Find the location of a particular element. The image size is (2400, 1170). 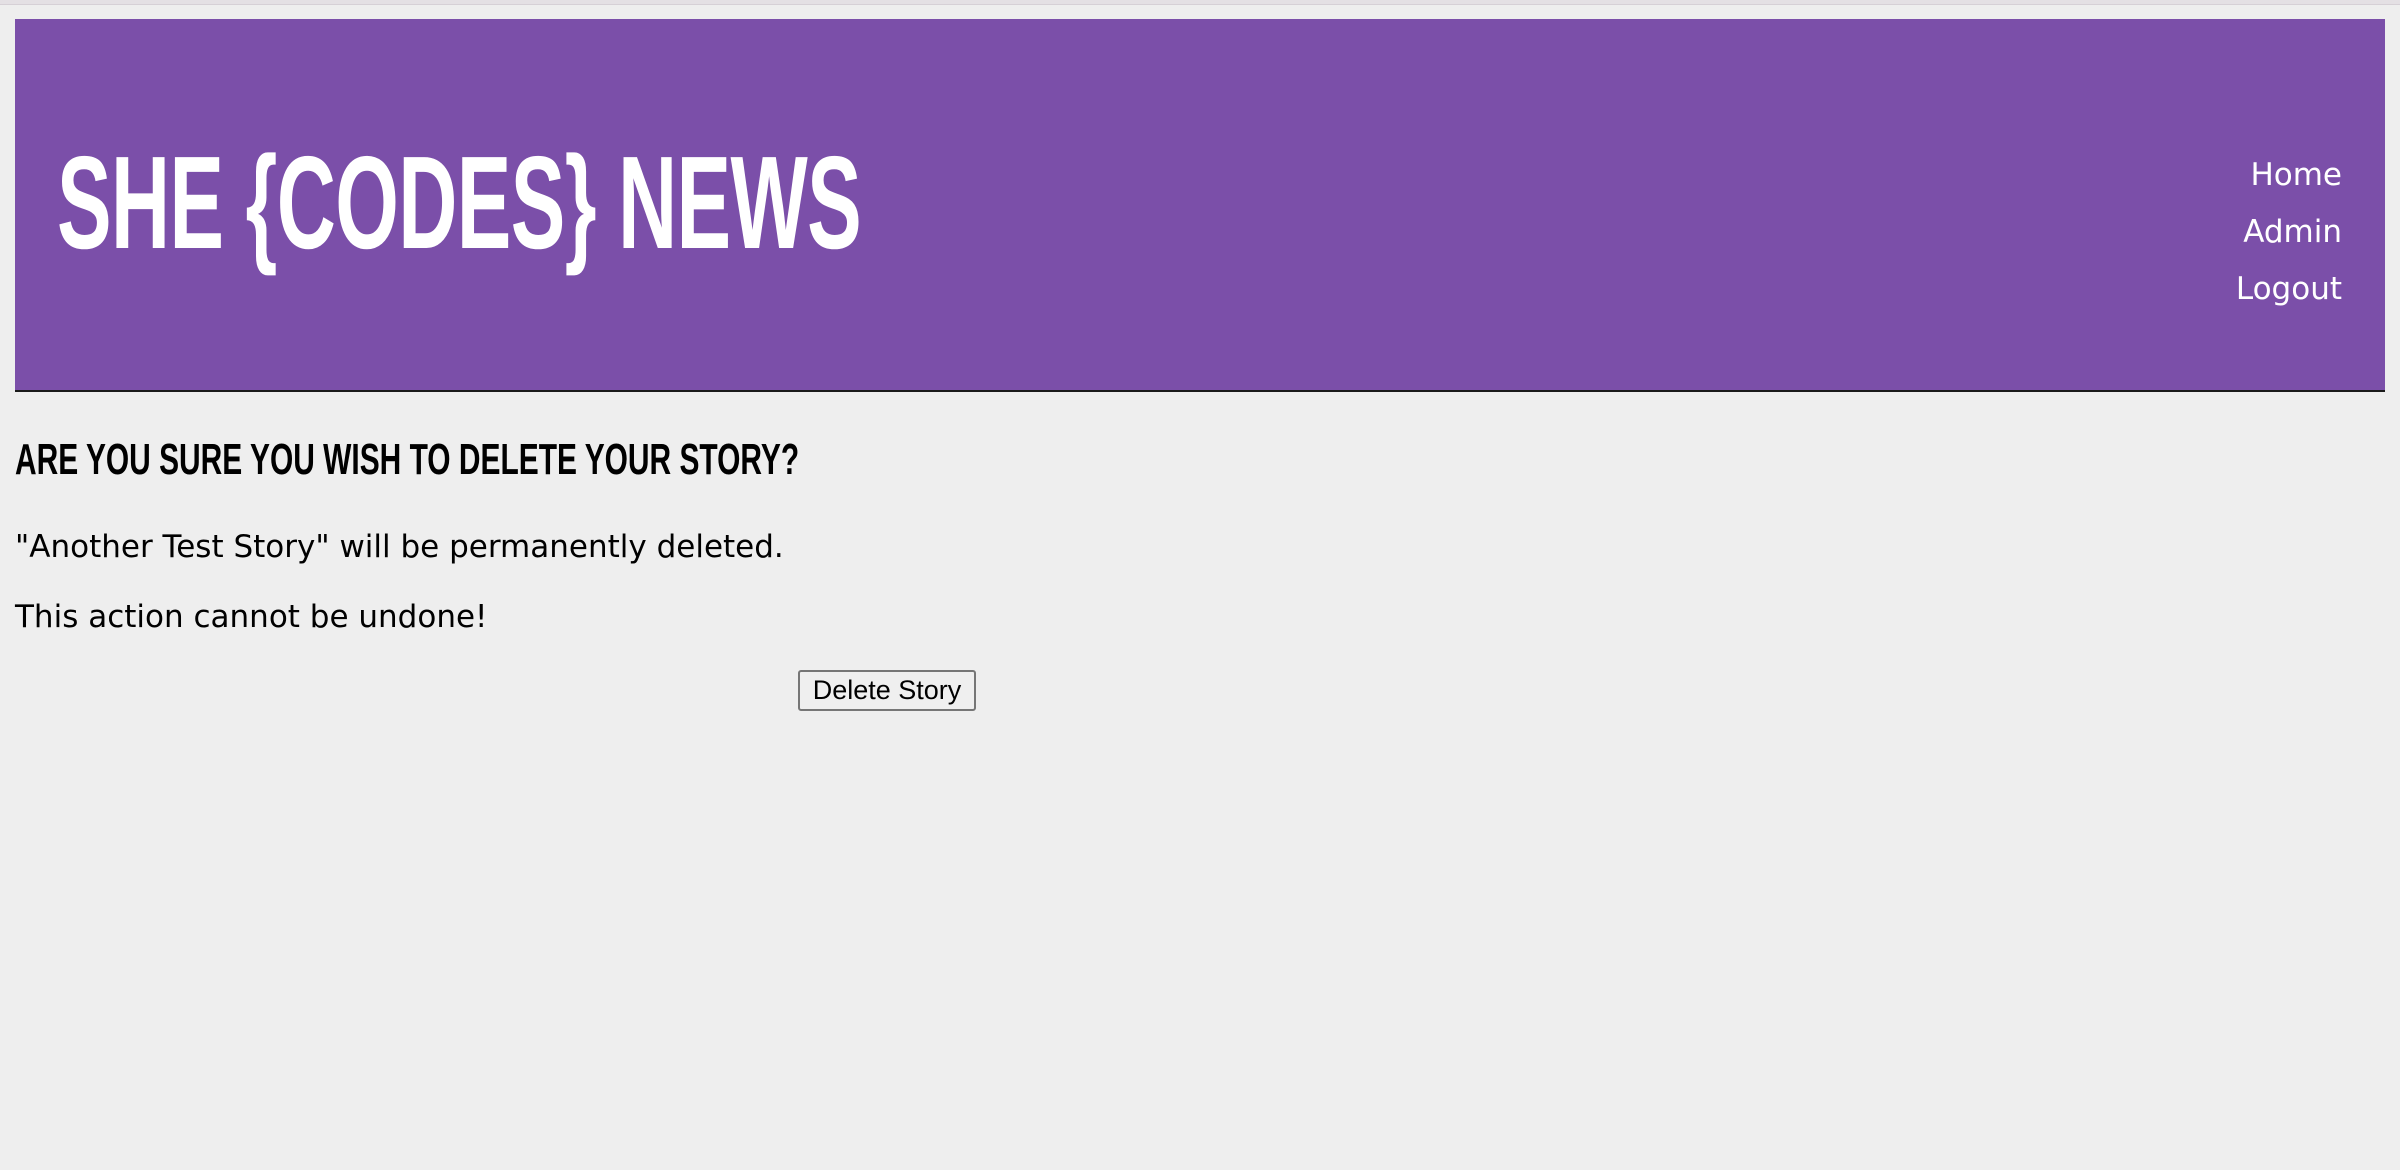

nav-link-admin: Admin is located at coordinates (2292, 232).